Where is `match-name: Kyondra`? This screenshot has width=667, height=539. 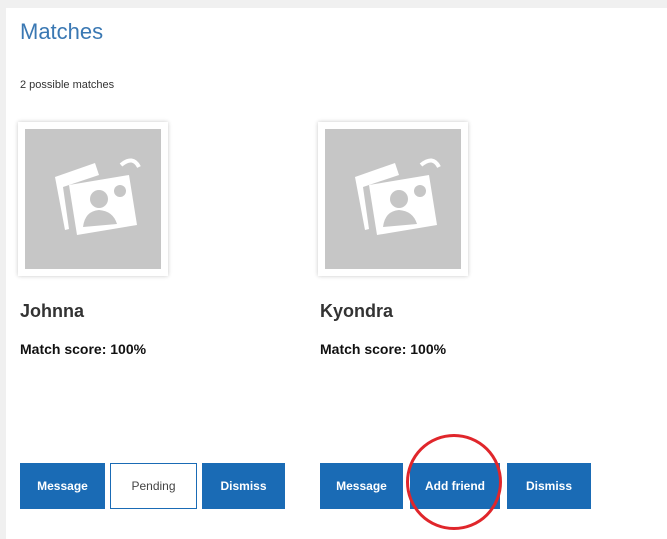
match-name: Kyondra is located at coordinates (357, 311).